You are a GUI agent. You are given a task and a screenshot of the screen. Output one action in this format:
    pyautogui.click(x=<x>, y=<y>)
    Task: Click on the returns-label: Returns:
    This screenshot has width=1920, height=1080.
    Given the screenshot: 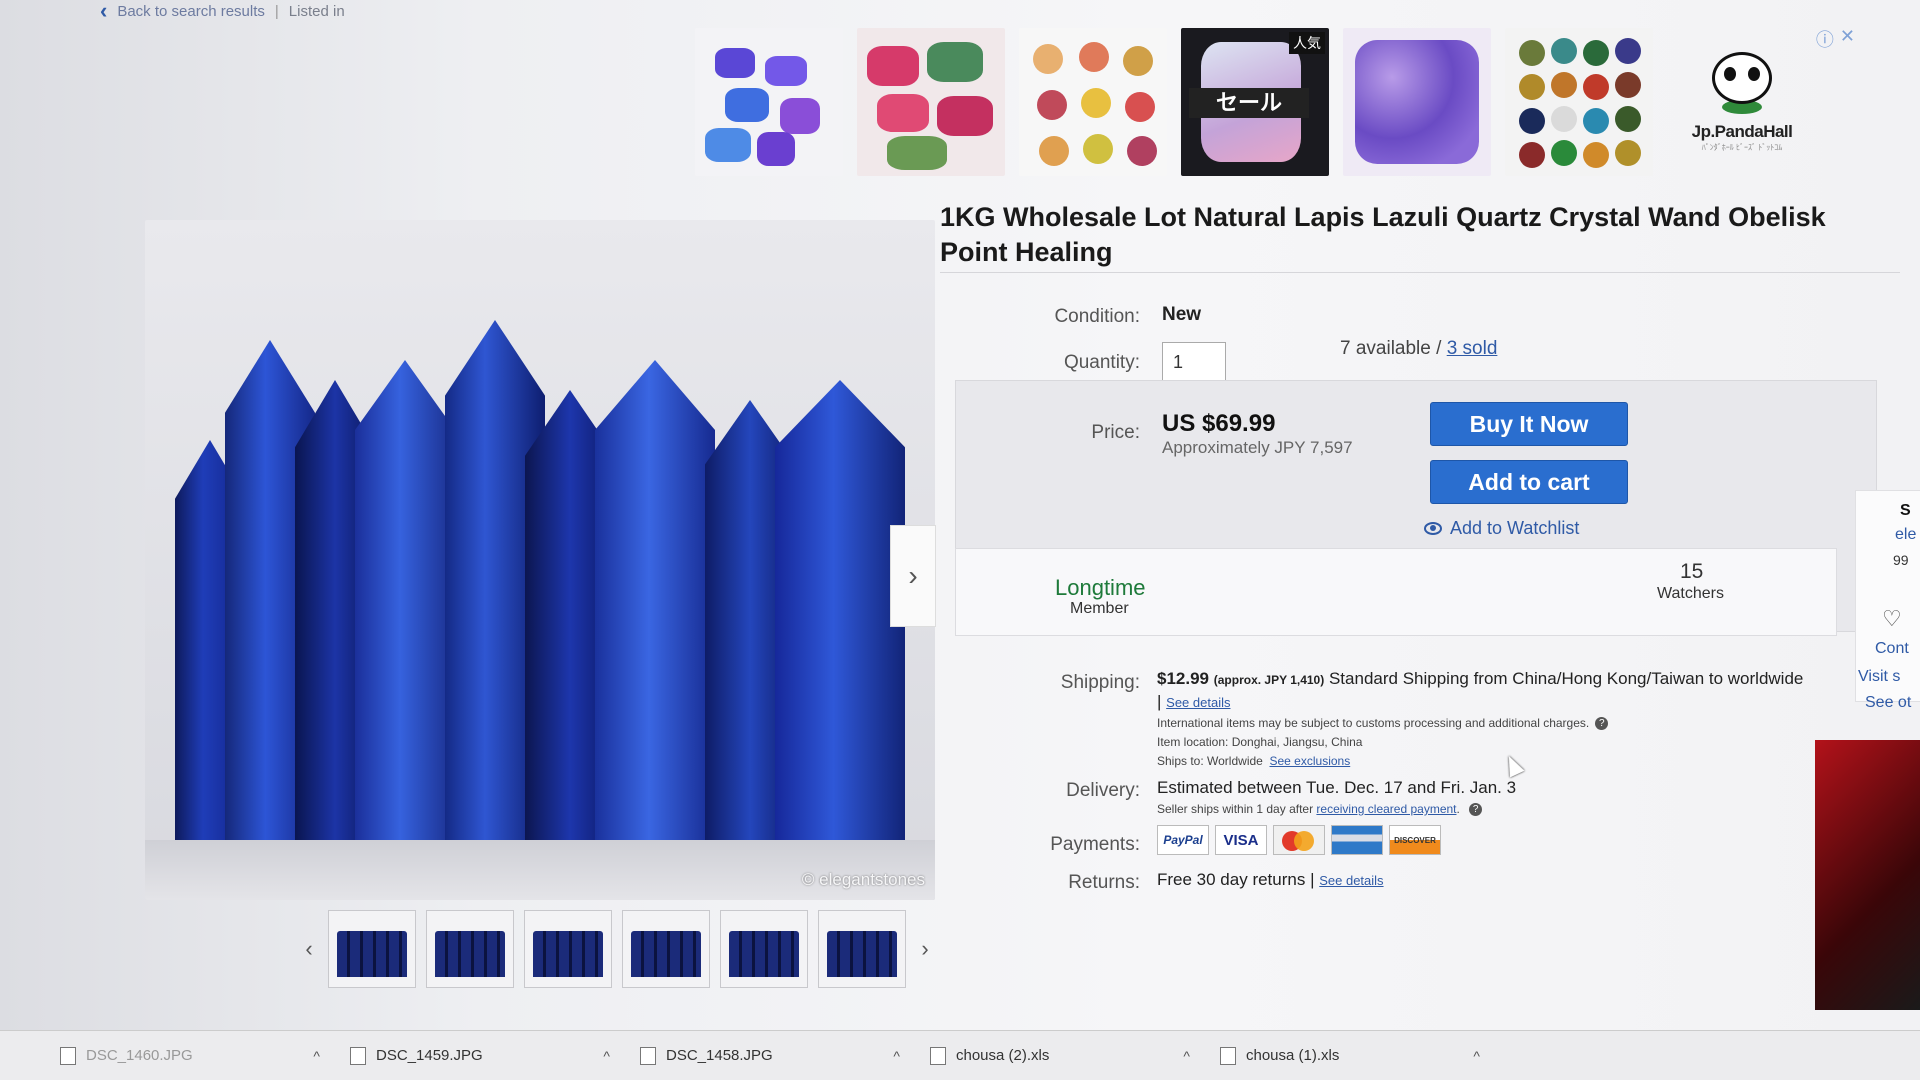 What is the action you would take?
    pyautogui.click(x=1104, y=882)
    